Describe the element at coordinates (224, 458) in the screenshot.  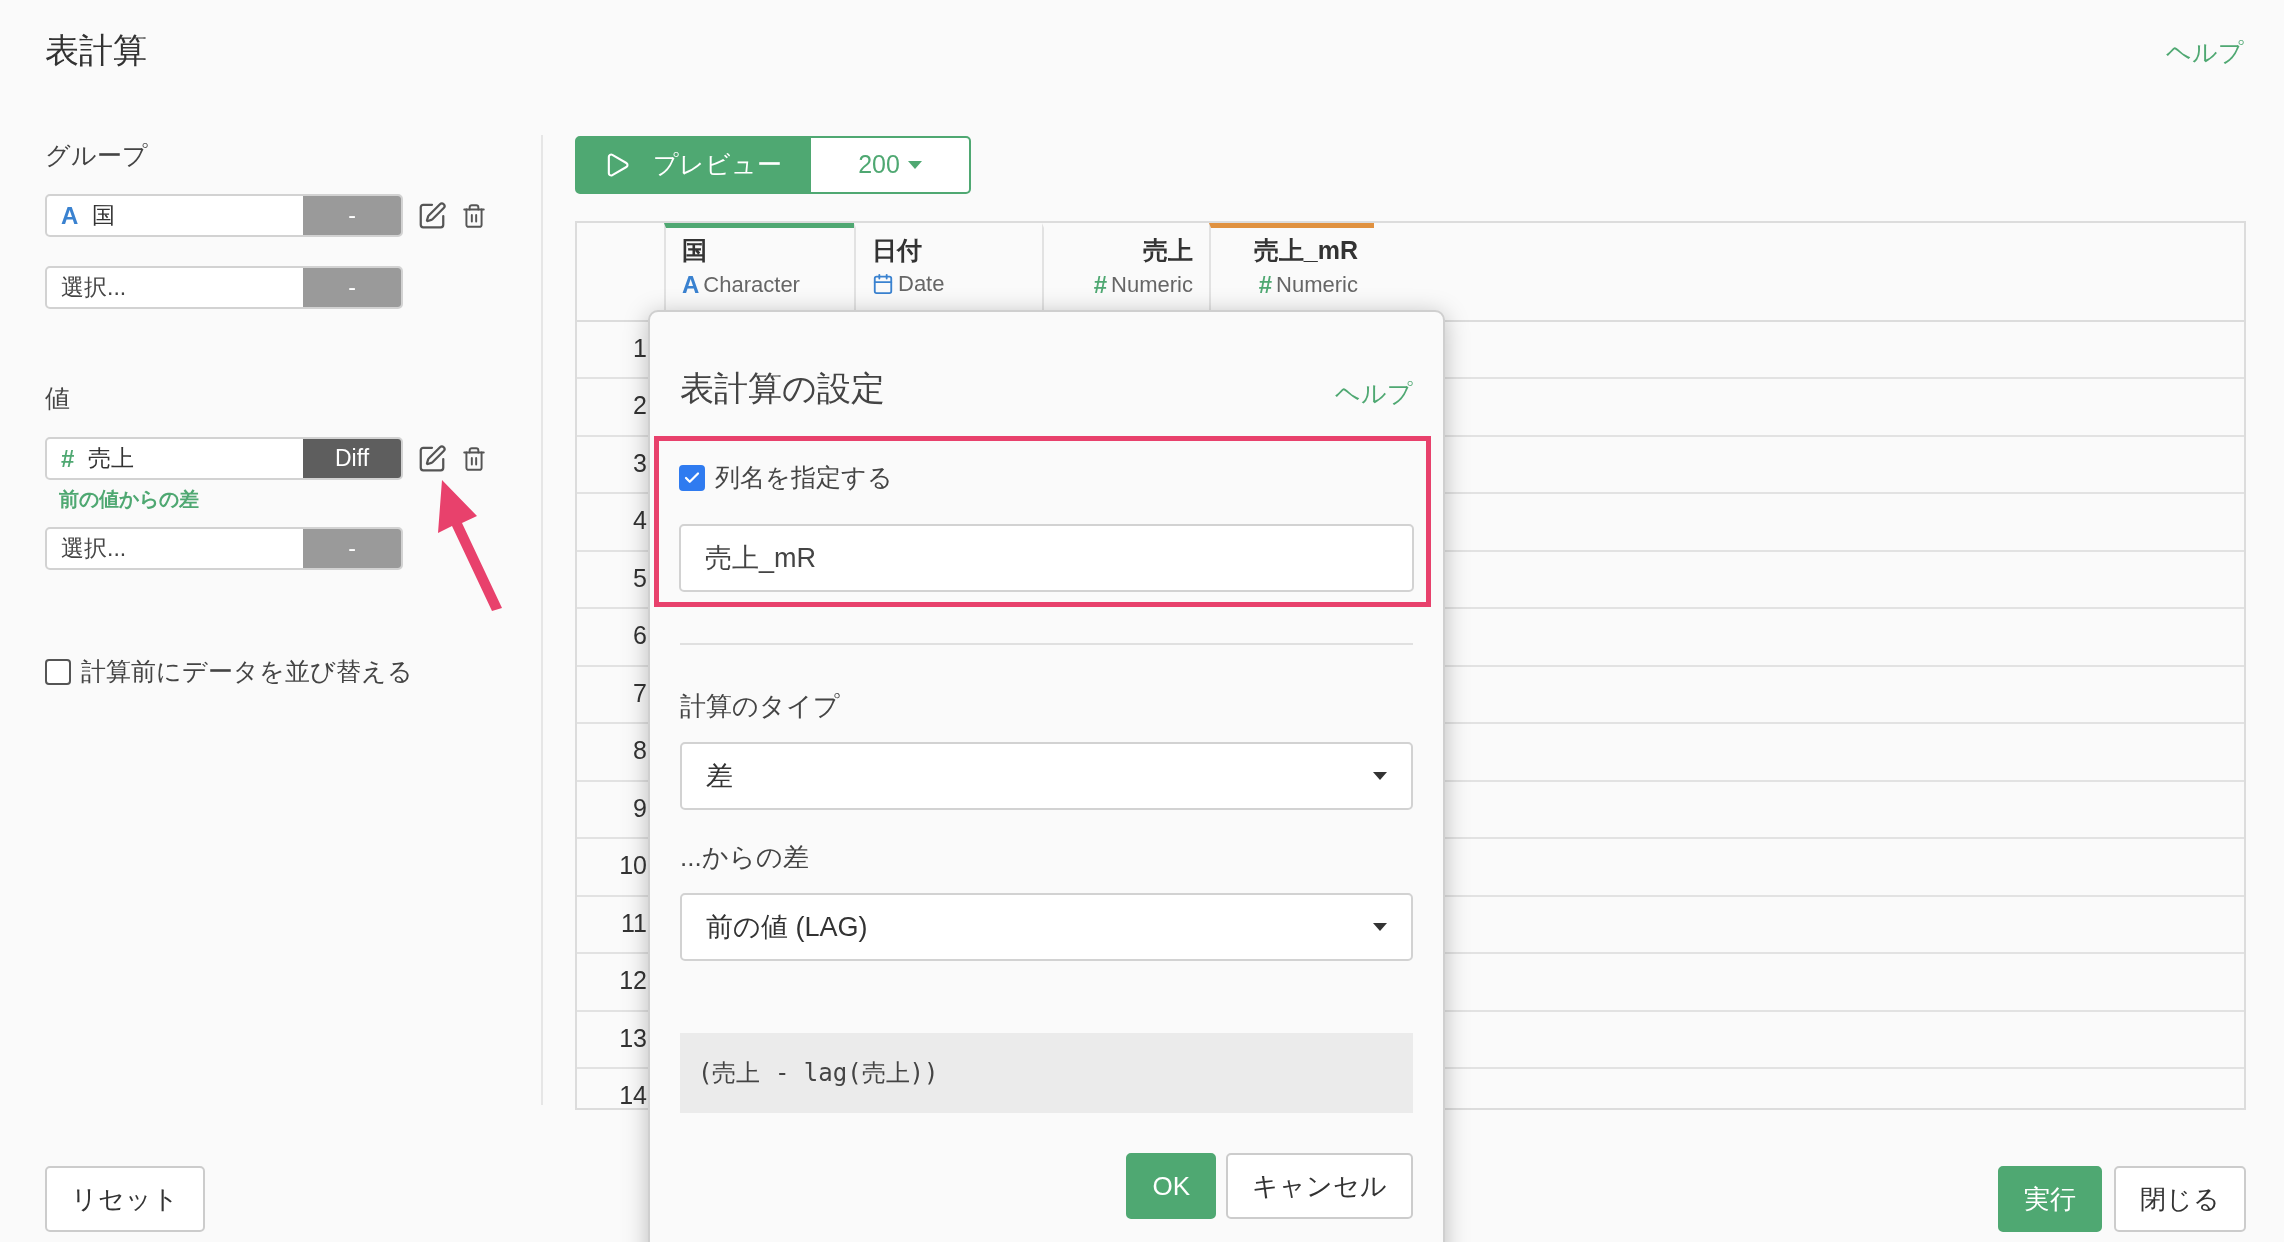
I see `column-picker: # 売上 Diff` at that location.